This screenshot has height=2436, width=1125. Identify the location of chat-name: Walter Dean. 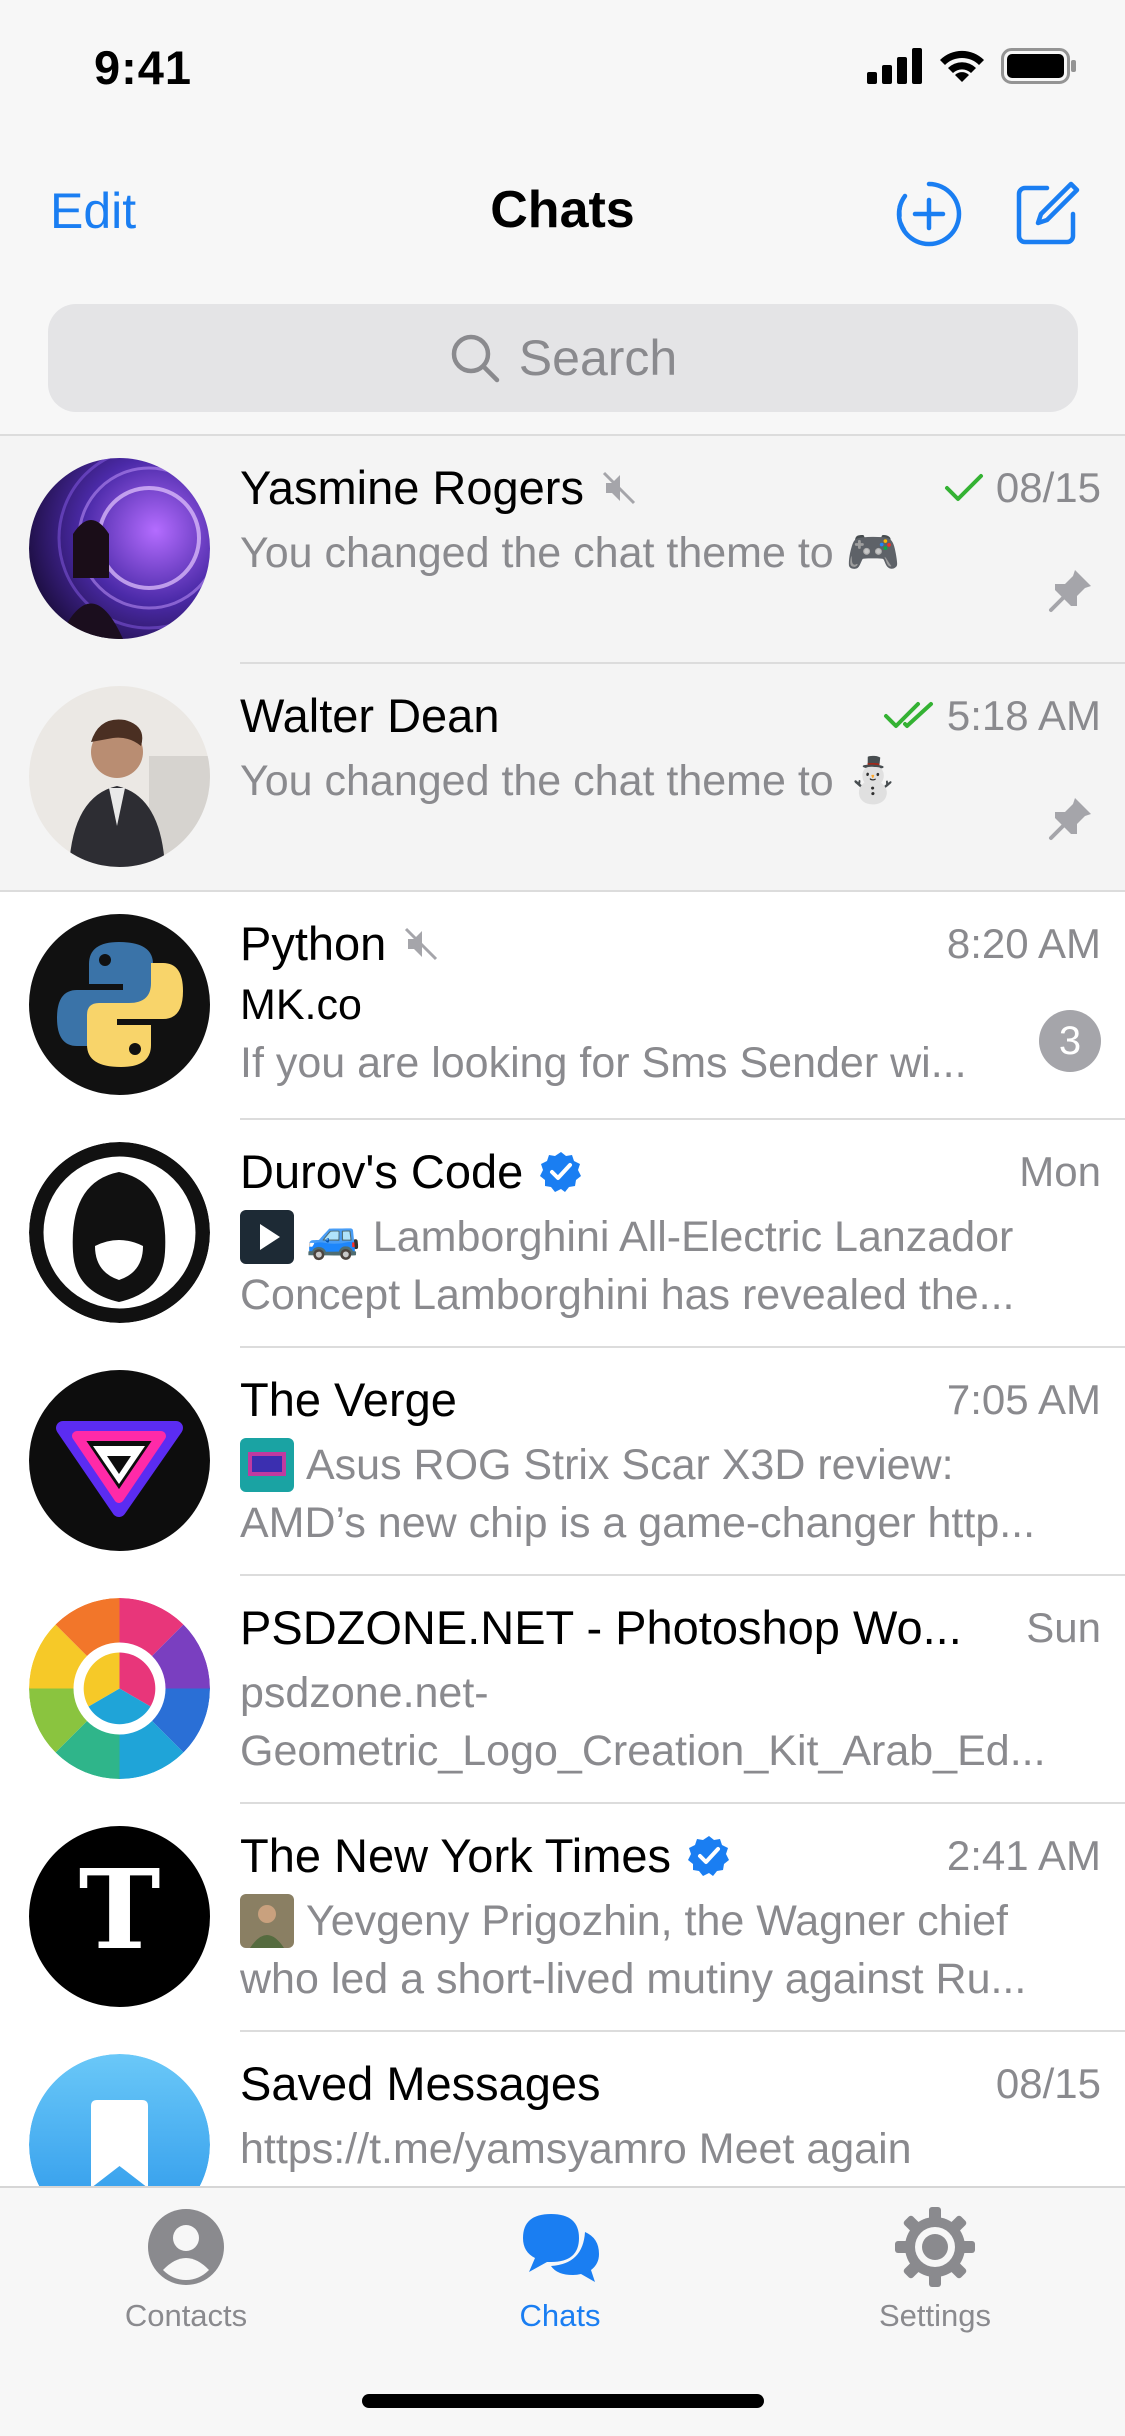
(370, 715).